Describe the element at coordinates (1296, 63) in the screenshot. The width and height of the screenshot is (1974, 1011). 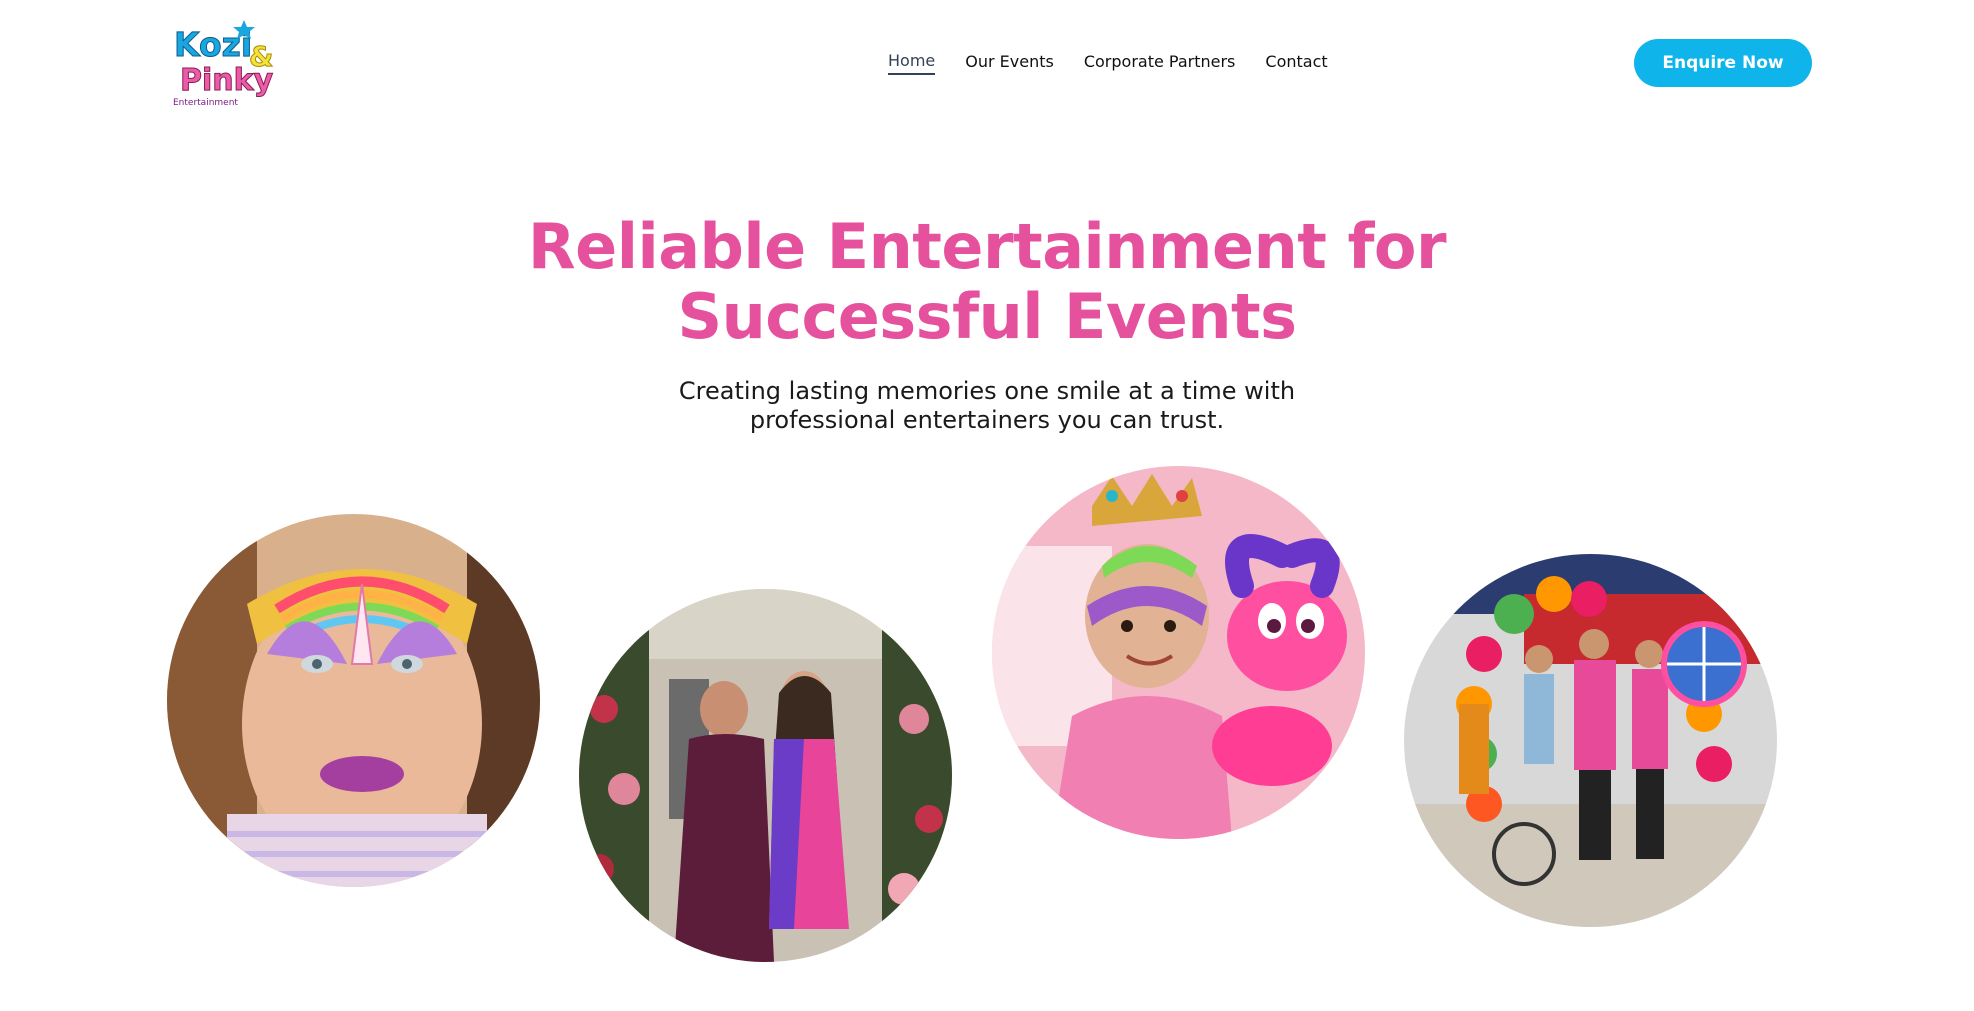
I see `nav-contact-link: Contact` at that location.